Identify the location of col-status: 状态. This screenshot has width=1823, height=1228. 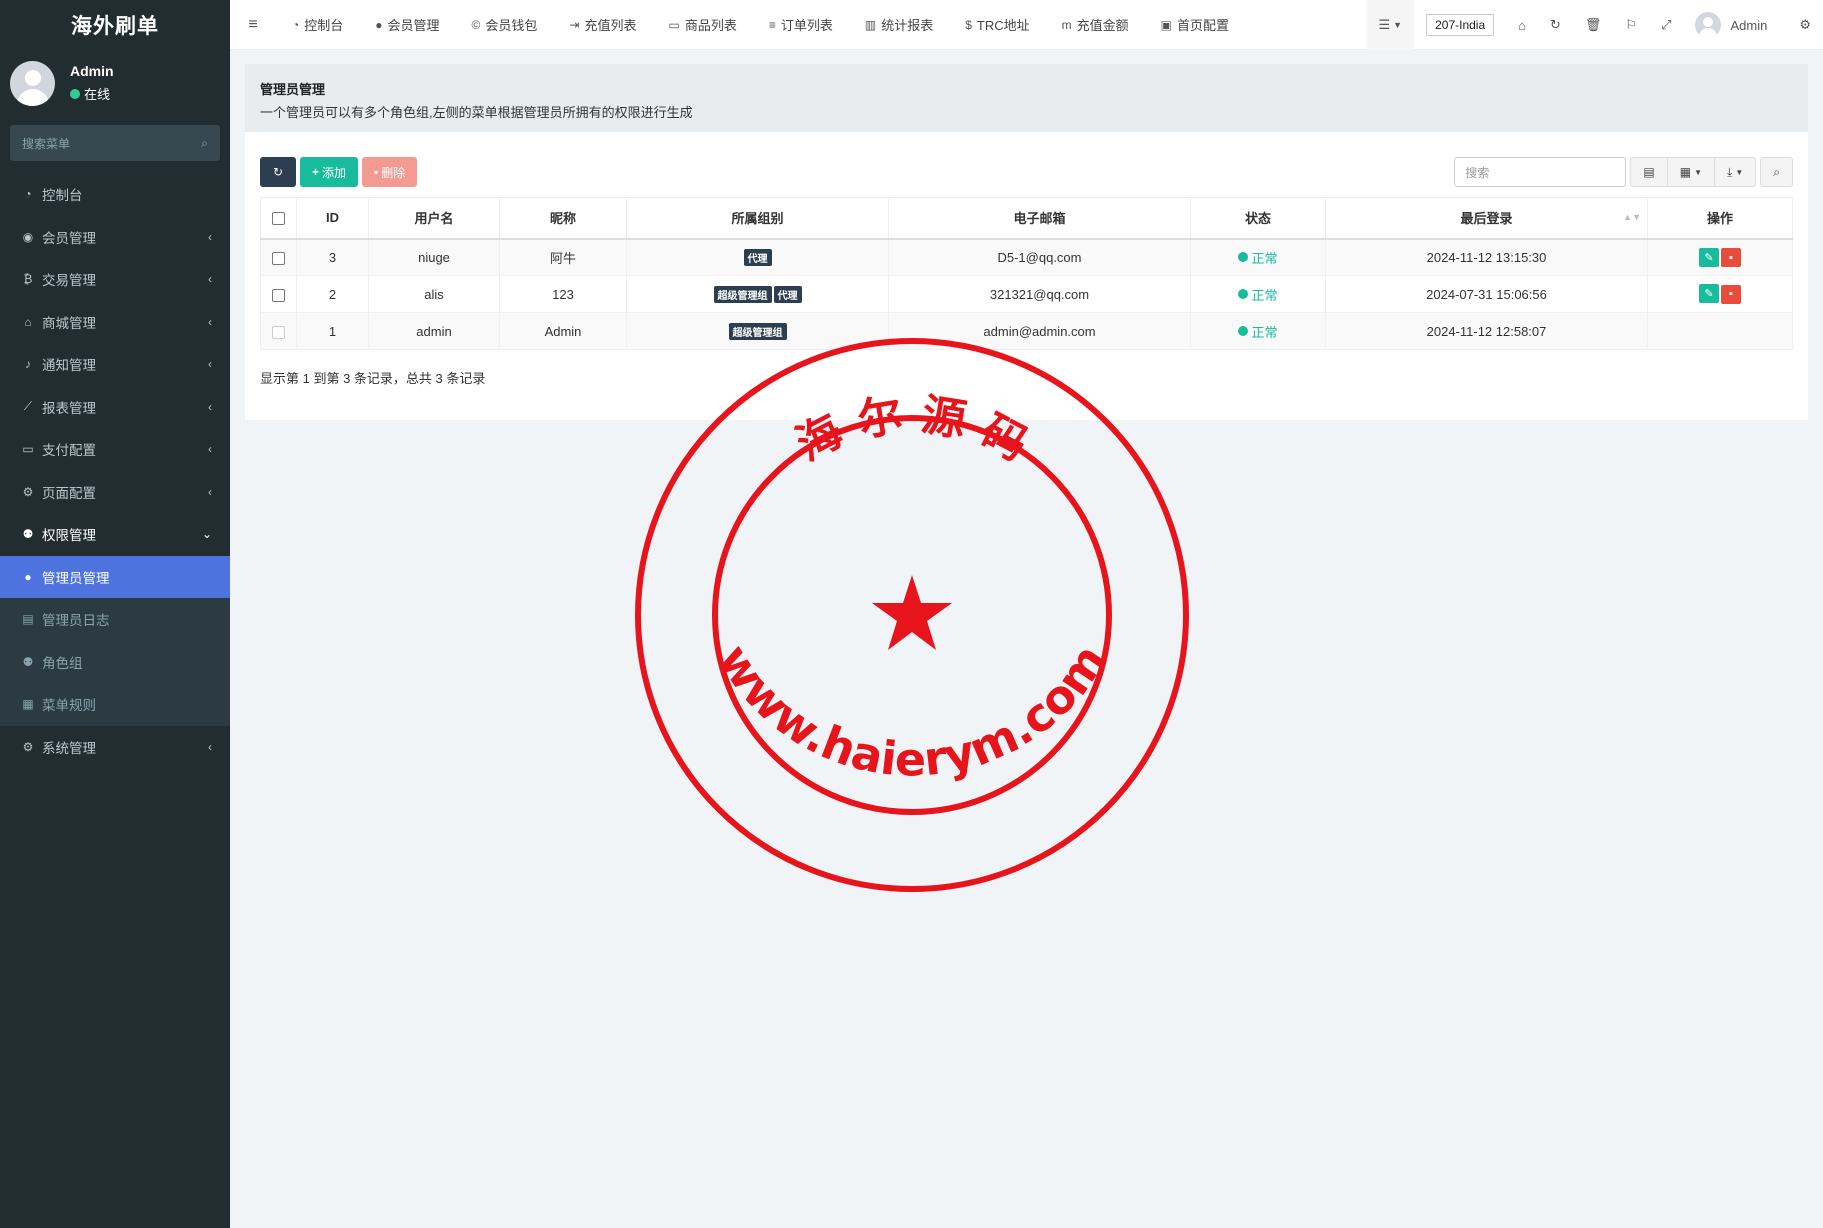
(1258, 218).